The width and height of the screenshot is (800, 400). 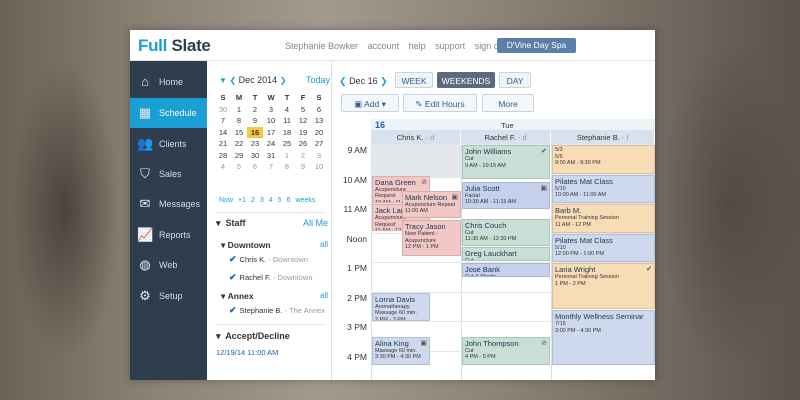 What do you see at coordinates (319, 133) in the screenshot?
I see `calendar-day: 20` at bounding box center [319, 133].